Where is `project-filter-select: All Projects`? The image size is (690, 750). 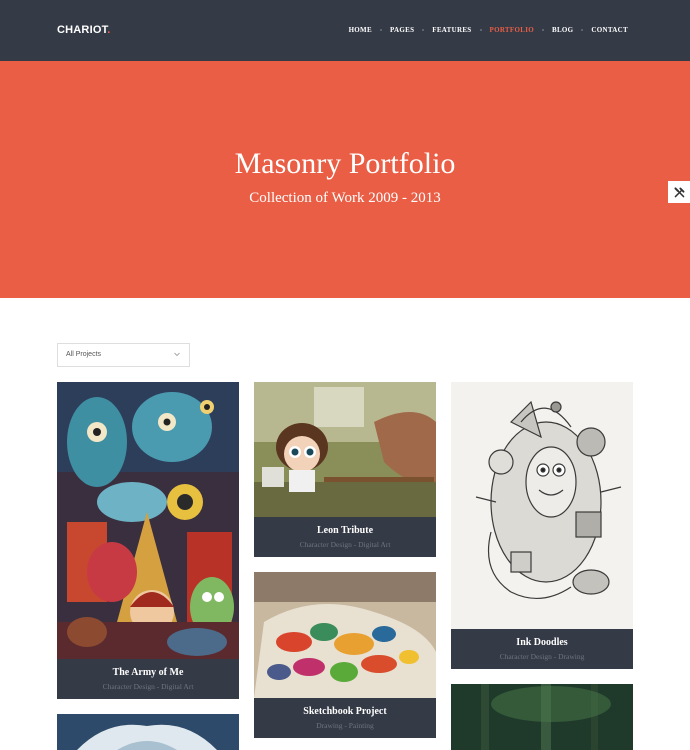 project-filter-select: All Projects is located at coordinates (123, 355).